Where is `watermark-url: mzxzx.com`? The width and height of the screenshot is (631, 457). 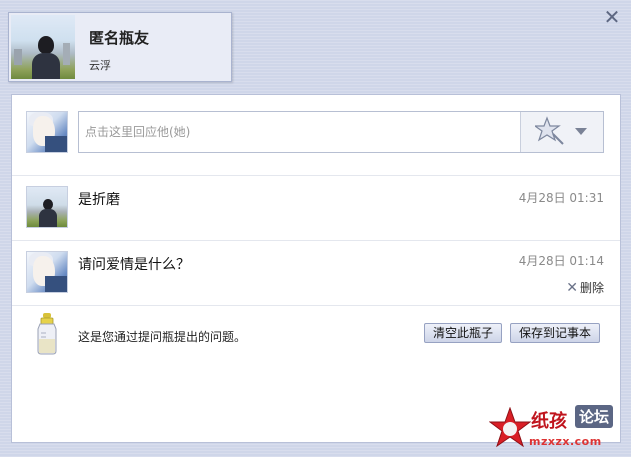
watermark-url: mzxzx.com is located at coordinates (565, 441).